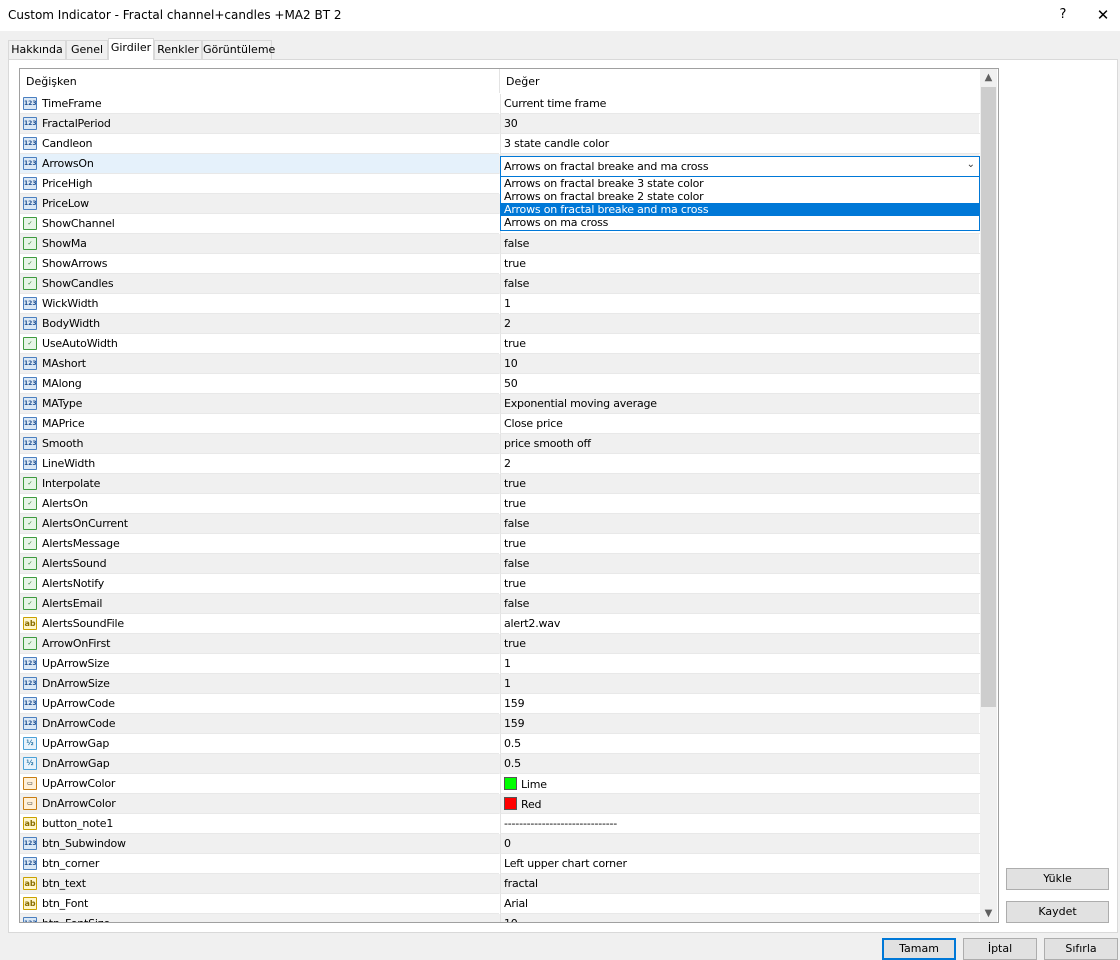 The width and height of the screenshot is (1120, 960). What do you see at coordinates (740, 222) in the screenshot?
I see `dropdown-option: Arrows on ma cross` at bounding box center [740, 222].